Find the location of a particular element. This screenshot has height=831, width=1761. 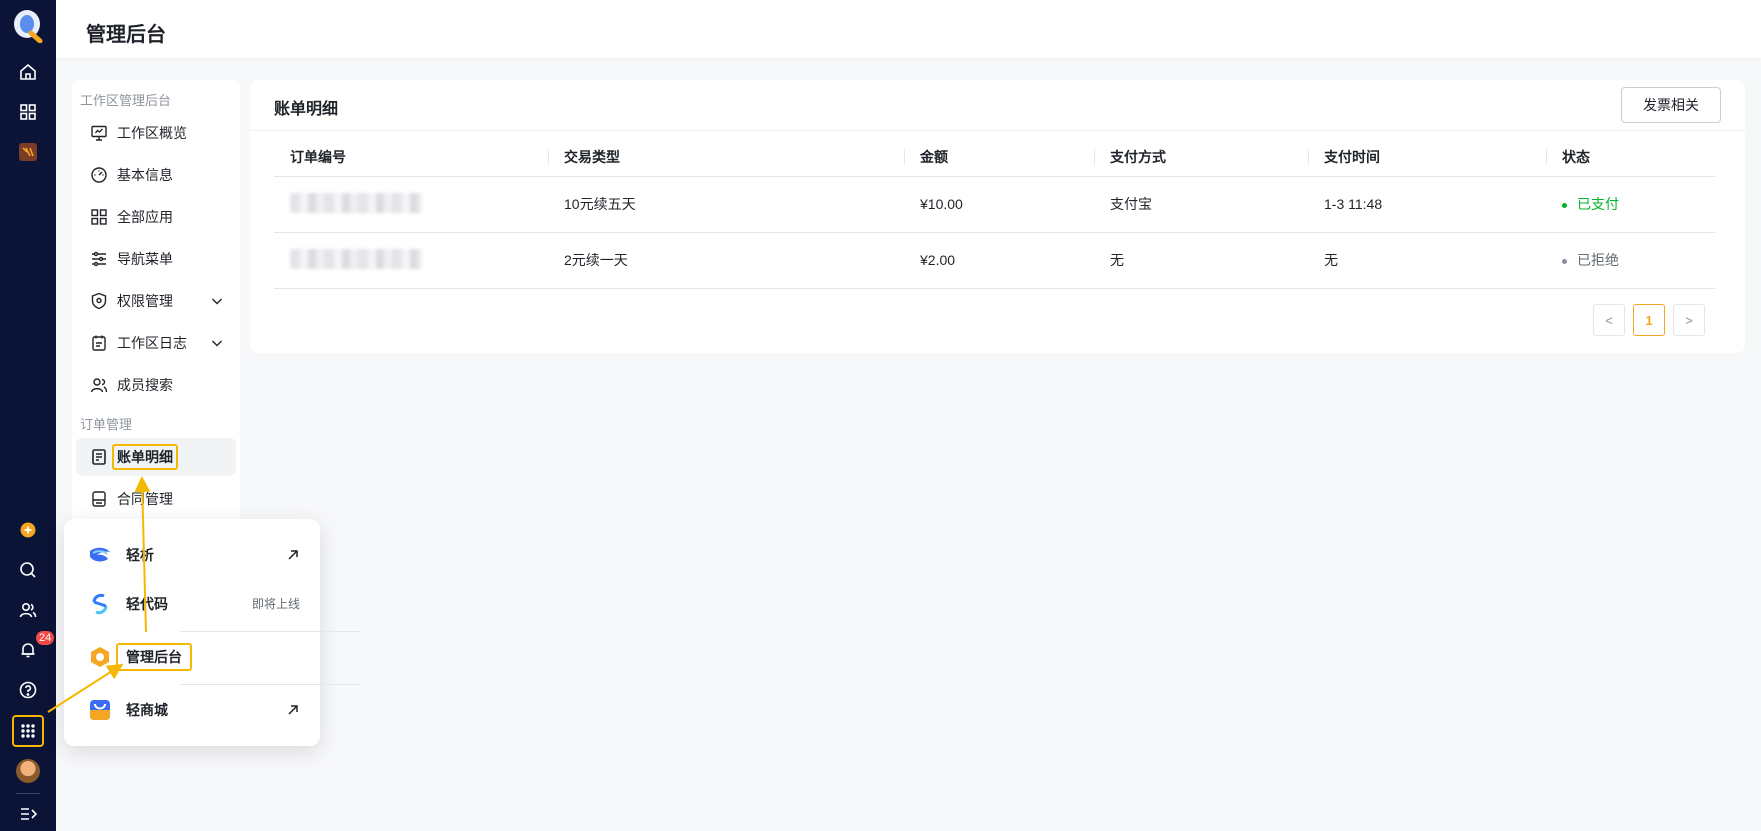

payment-time-cell: 无 is located at coordinates (1427, 260).